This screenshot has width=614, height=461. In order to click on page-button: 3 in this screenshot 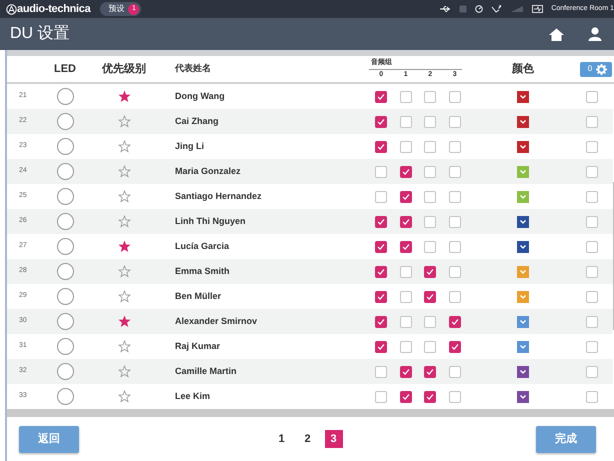, I will do `click(333, 439)`.